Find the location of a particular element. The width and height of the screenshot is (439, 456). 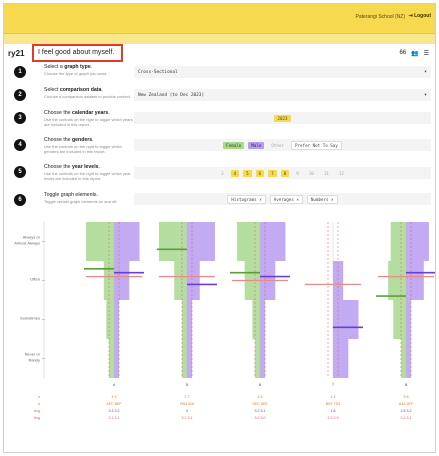

toggle-chip: Averages × is located at coordinates (286, 199).